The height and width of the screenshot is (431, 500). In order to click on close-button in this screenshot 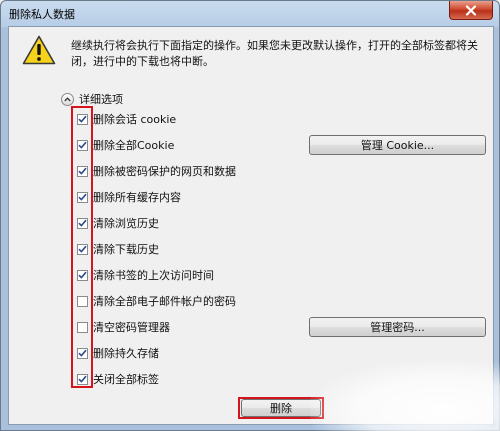, I will do `click(471, 10)`.